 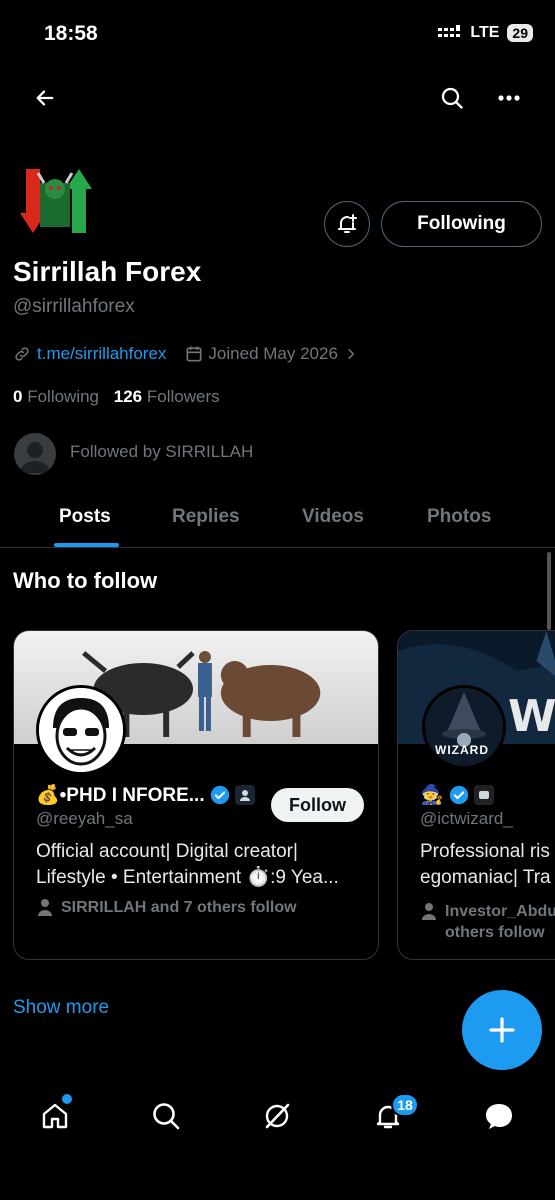 What do you see at coordinates (128, 396) in the screenshot?
I see `followers-count: 126` at bounding box center [128, 396].